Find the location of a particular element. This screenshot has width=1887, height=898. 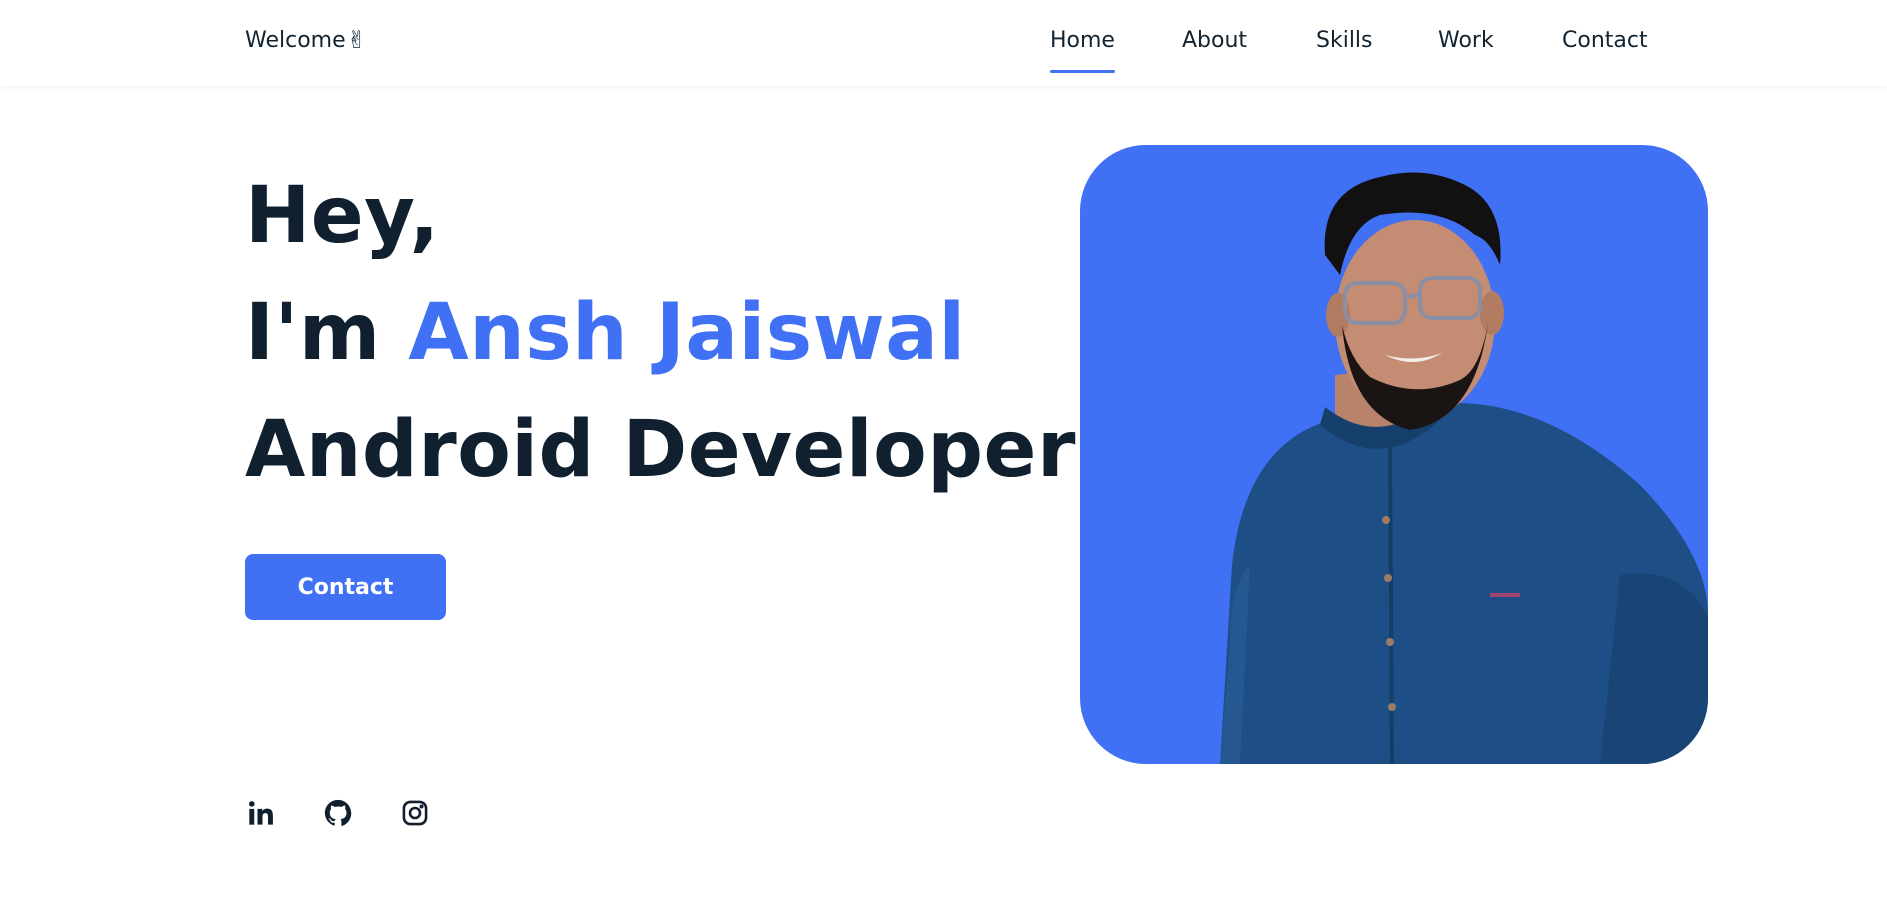

github-icon is located at coordinates (338, 813).